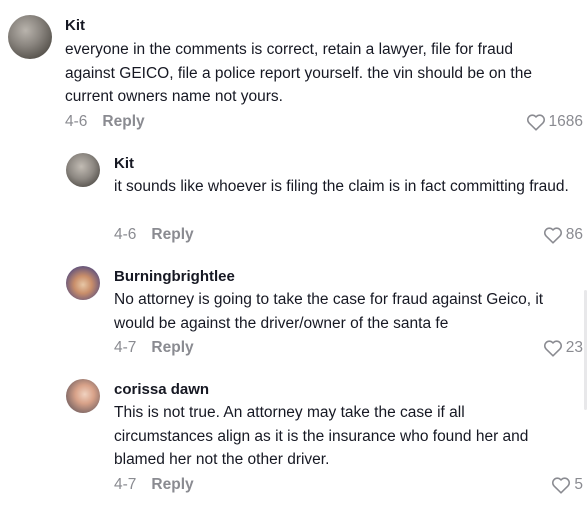  I want to click on like-count: 86, so click(574, 234).